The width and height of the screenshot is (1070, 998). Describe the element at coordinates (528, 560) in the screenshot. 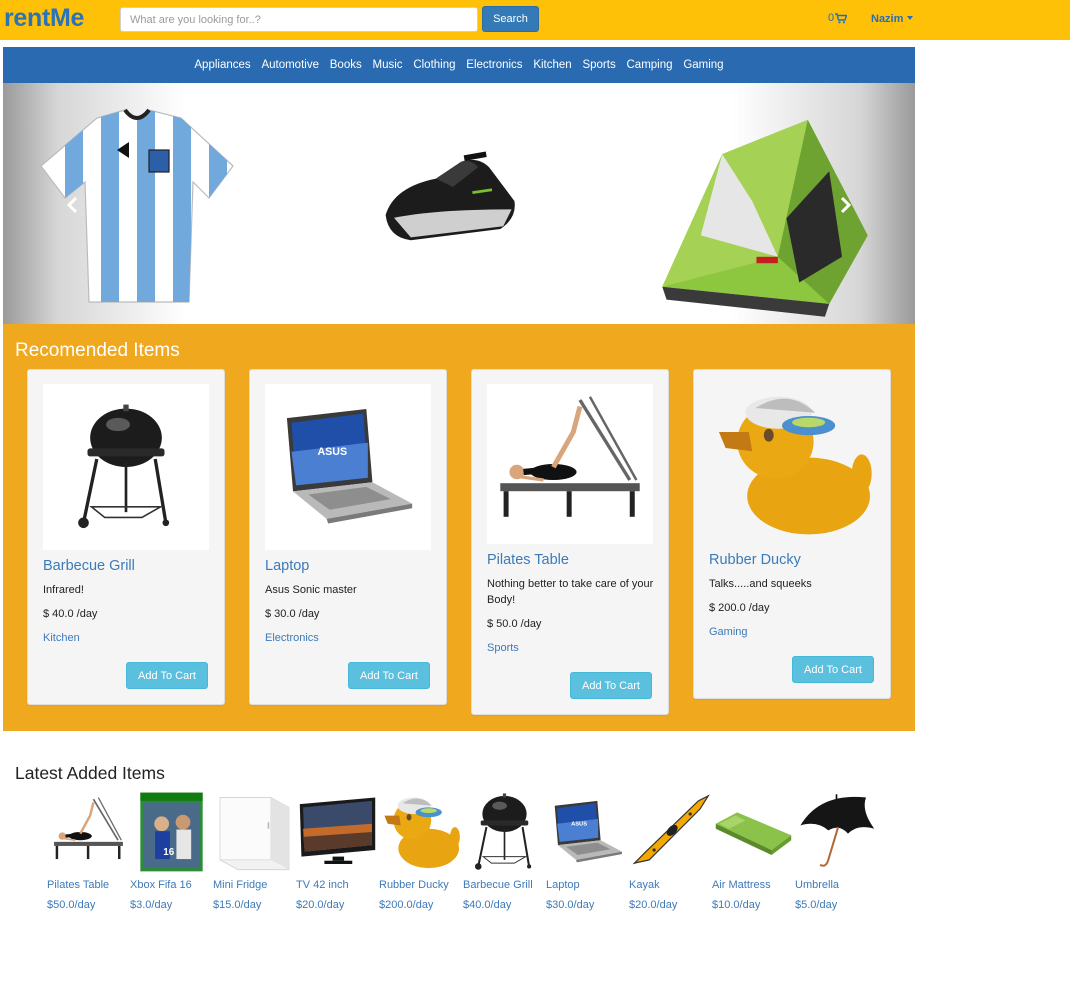

I see `product-title: Pilates Table` at that location.